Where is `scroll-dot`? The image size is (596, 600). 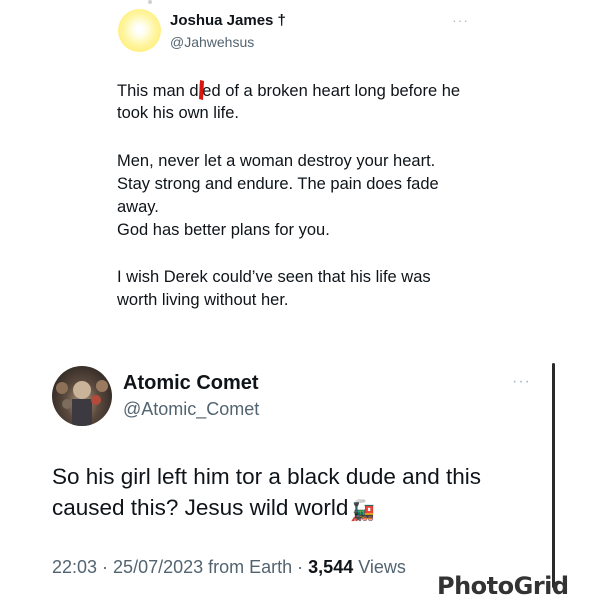 scroll-dot is located at coordinates (150, 2).